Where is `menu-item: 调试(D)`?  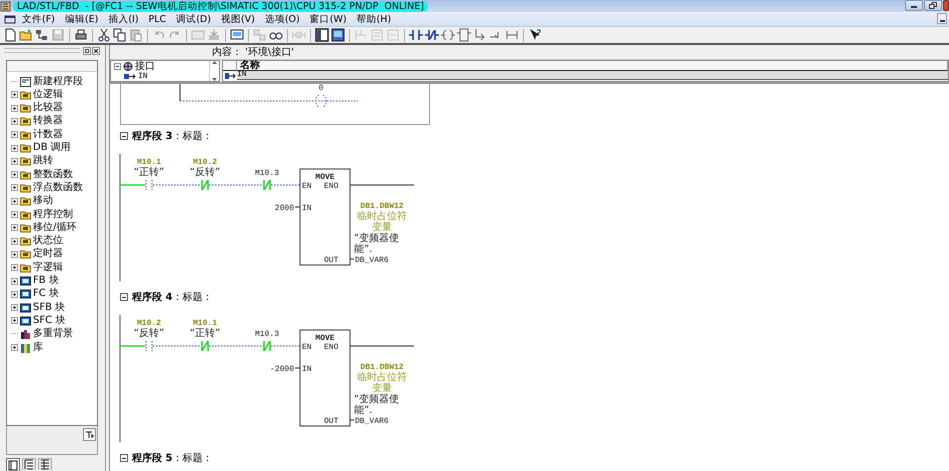
menu-item: 调试(D) is located at coordinates (193, 19).